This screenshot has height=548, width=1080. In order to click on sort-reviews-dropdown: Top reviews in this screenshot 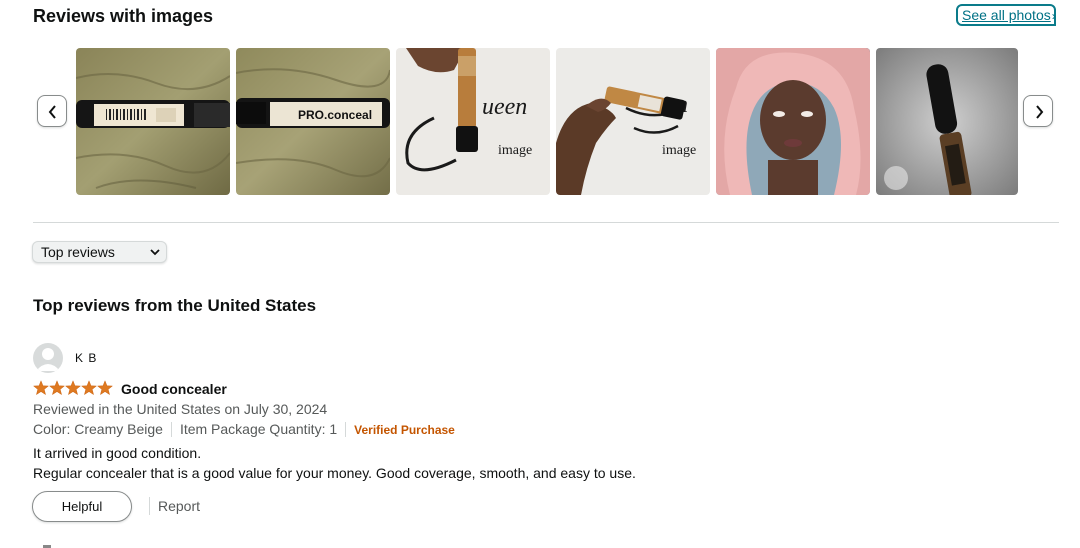, I will do `click(99, 252)`.